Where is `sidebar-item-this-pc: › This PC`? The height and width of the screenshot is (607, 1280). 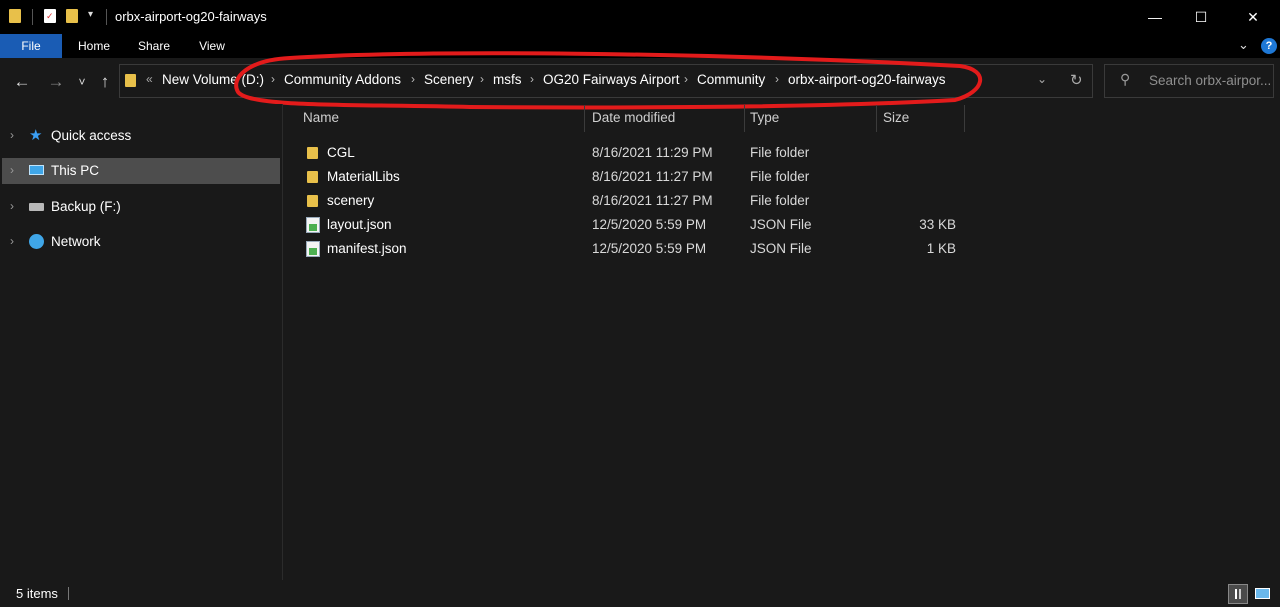
sidebar-item-this-pc: › This PC is located at coordinates (141, 171).